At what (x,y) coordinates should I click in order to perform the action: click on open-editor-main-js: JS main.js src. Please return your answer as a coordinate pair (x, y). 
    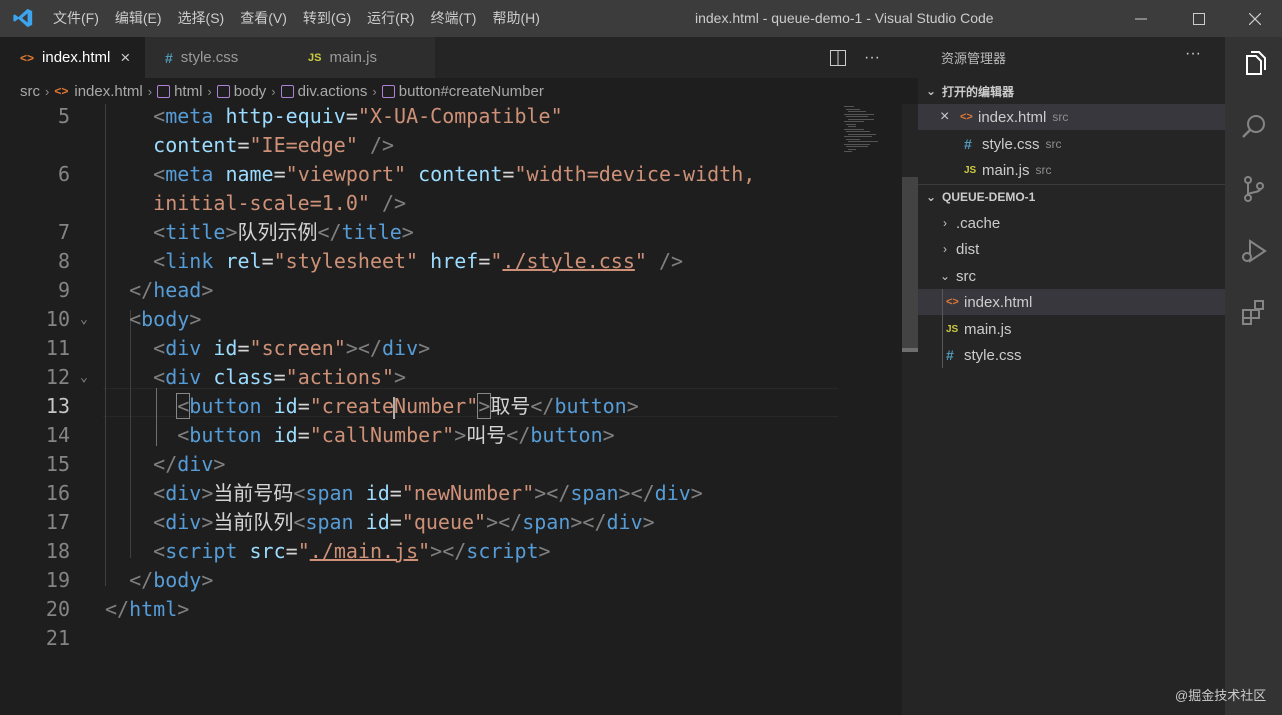
    Looking at the image, I should click on (1071, 170).